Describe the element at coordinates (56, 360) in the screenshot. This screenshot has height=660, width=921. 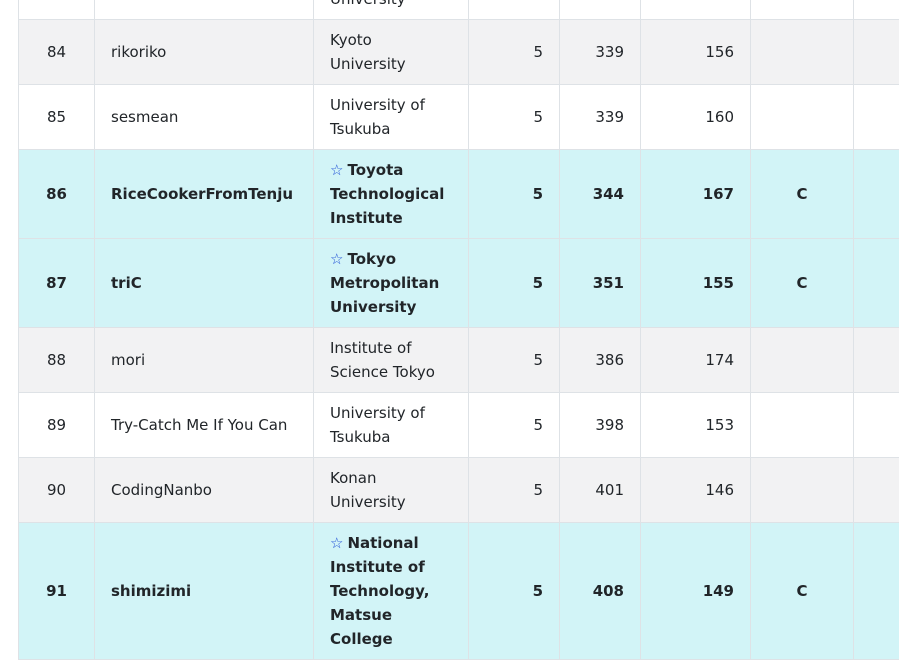
I see `rank-cell: 88` at that location.